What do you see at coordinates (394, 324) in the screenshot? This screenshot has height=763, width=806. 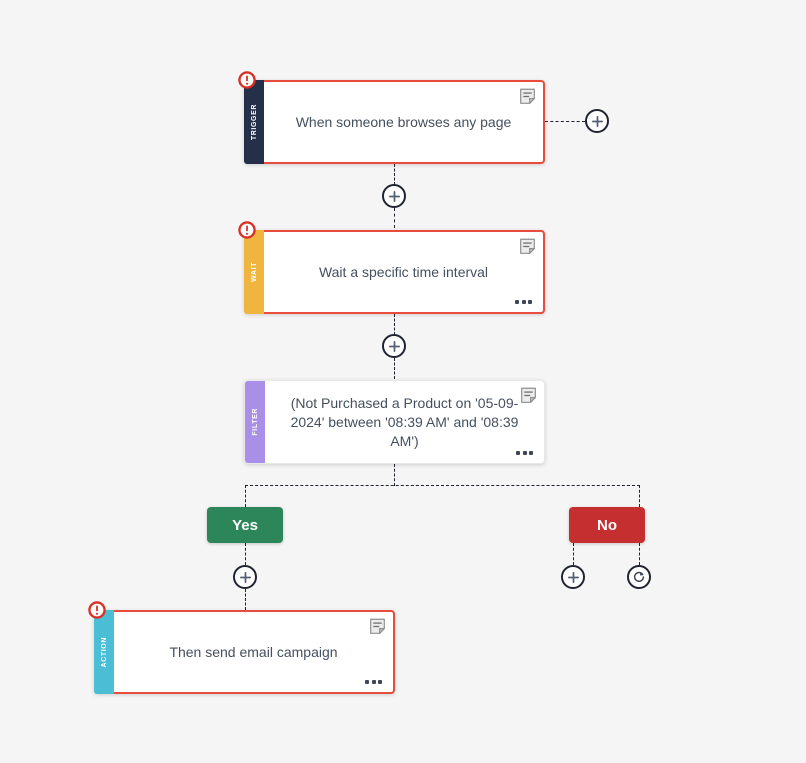 I see `connector-wait-down` at bounding box center [394, 324].